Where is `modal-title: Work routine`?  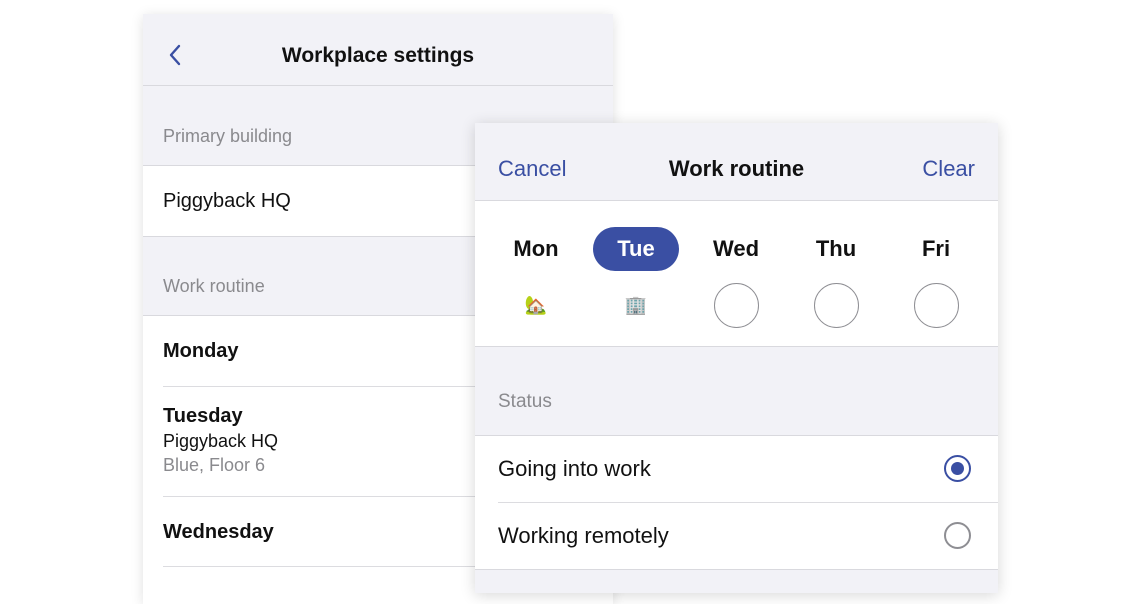 modal-title: Work routine is located at coordinates (736, 168).